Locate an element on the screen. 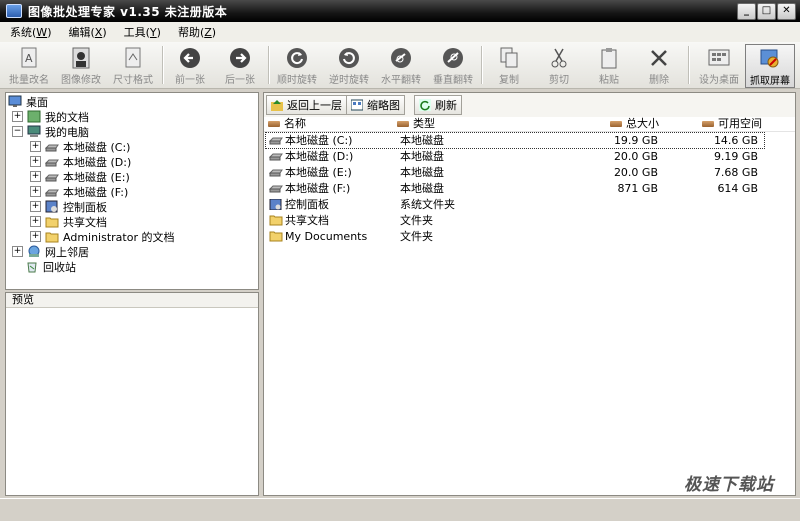 Image resolution: width=800 pixels, height=521 pixels. table-row: 本地磁盘 (C:) 本地磁盘 19.9 GB 14.6 GB is located at coordinates (515, 140).